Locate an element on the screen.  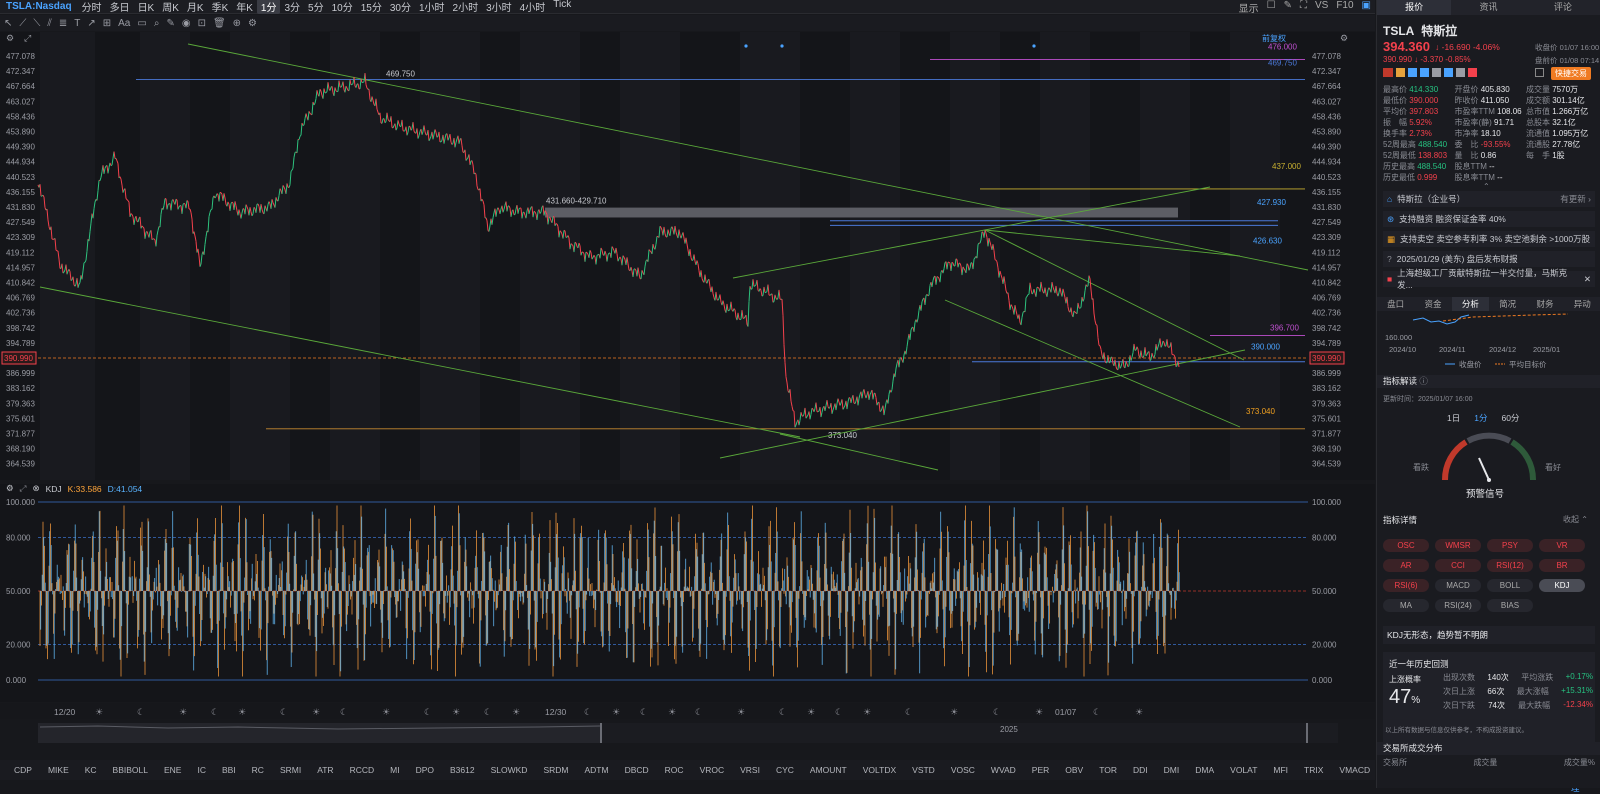
tab-news: 资讯 is located at coordinates (1488, 7).